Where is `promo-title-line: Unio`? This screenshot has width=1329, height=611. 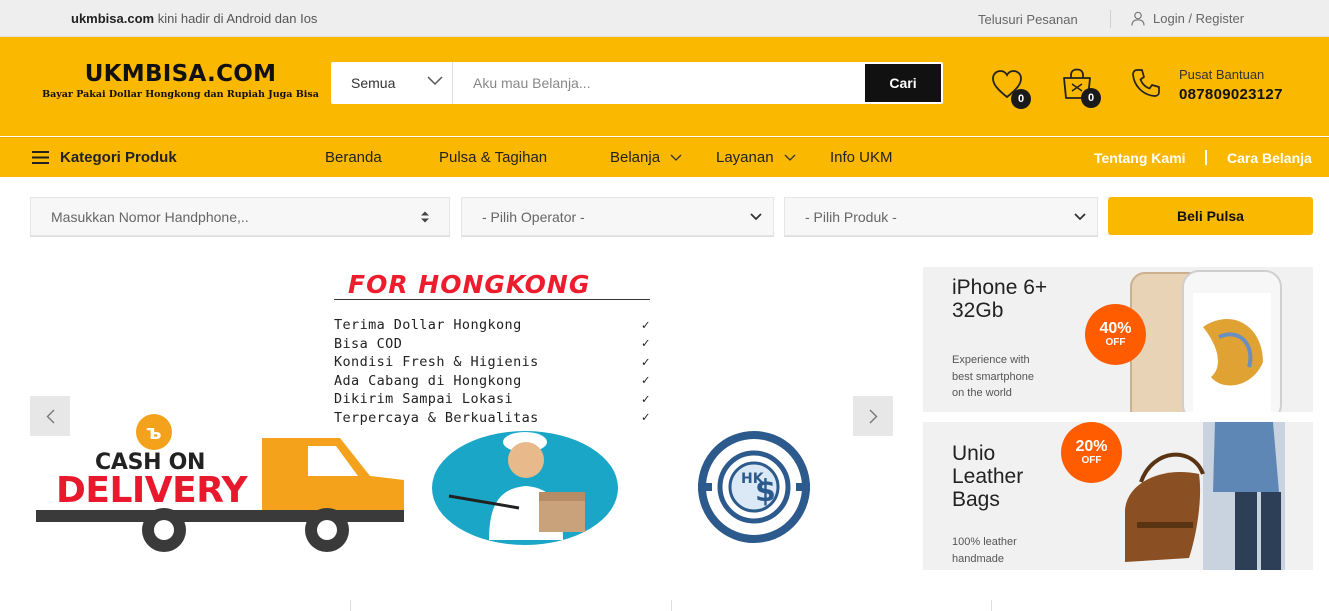
promo-title-line: Unio is located at coordinates (974, 453).